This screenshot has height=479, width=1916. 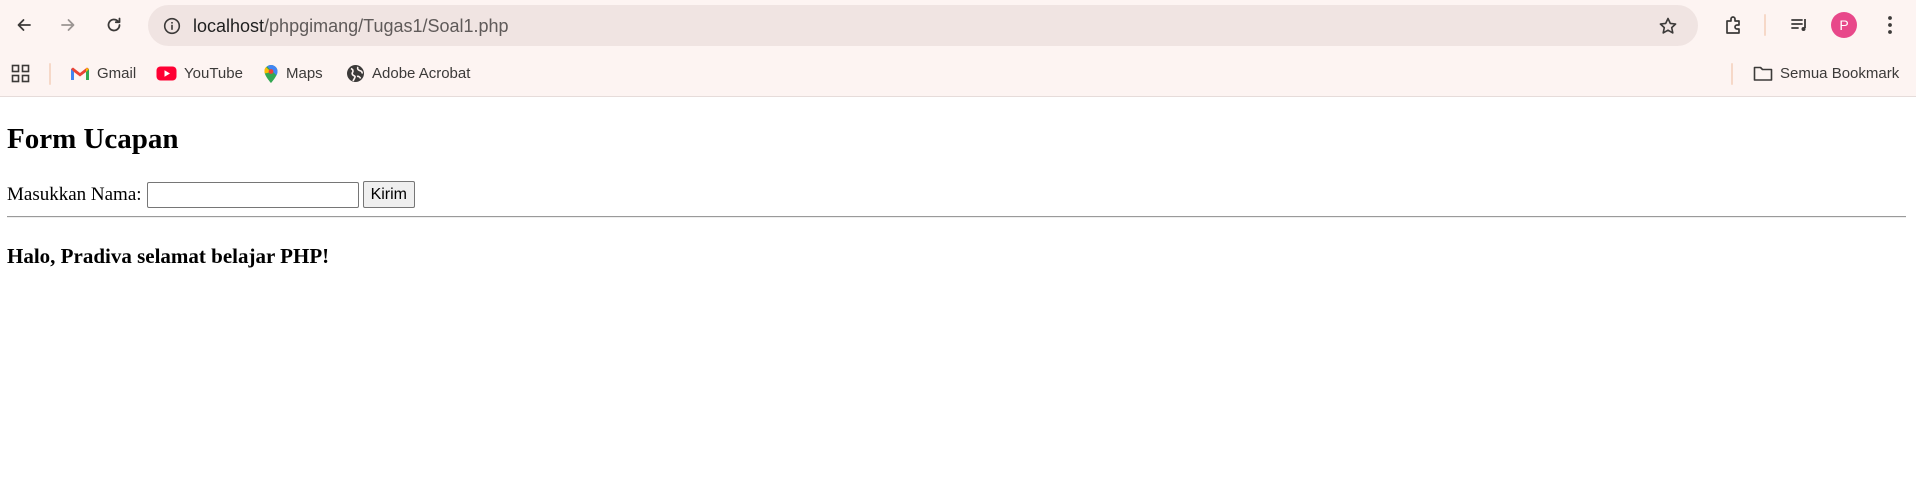 I want to click on all-bookmarks-button: Semua Bookmark, so click(x=1826, y=73).